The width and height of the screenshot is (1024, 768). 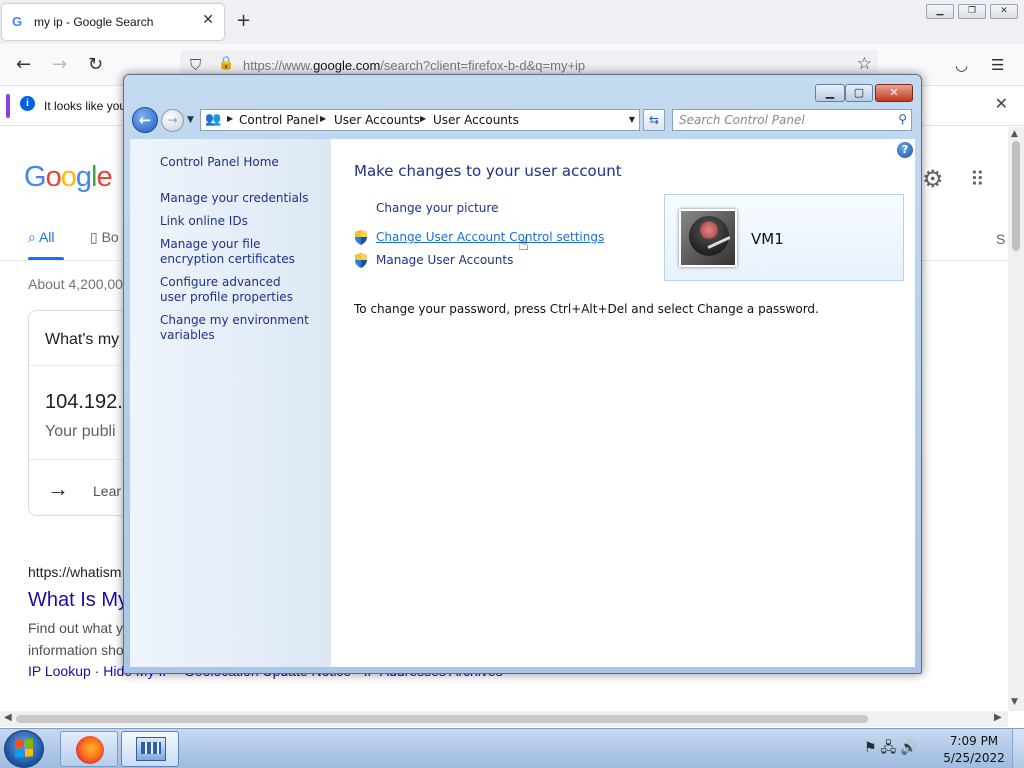 What do you see at coordinates (512, 748) in the screenshot?
I see `taskbar: ⚑🖧🔊 7:09 PM 5/25/2022` at bounding box center [512, 748].